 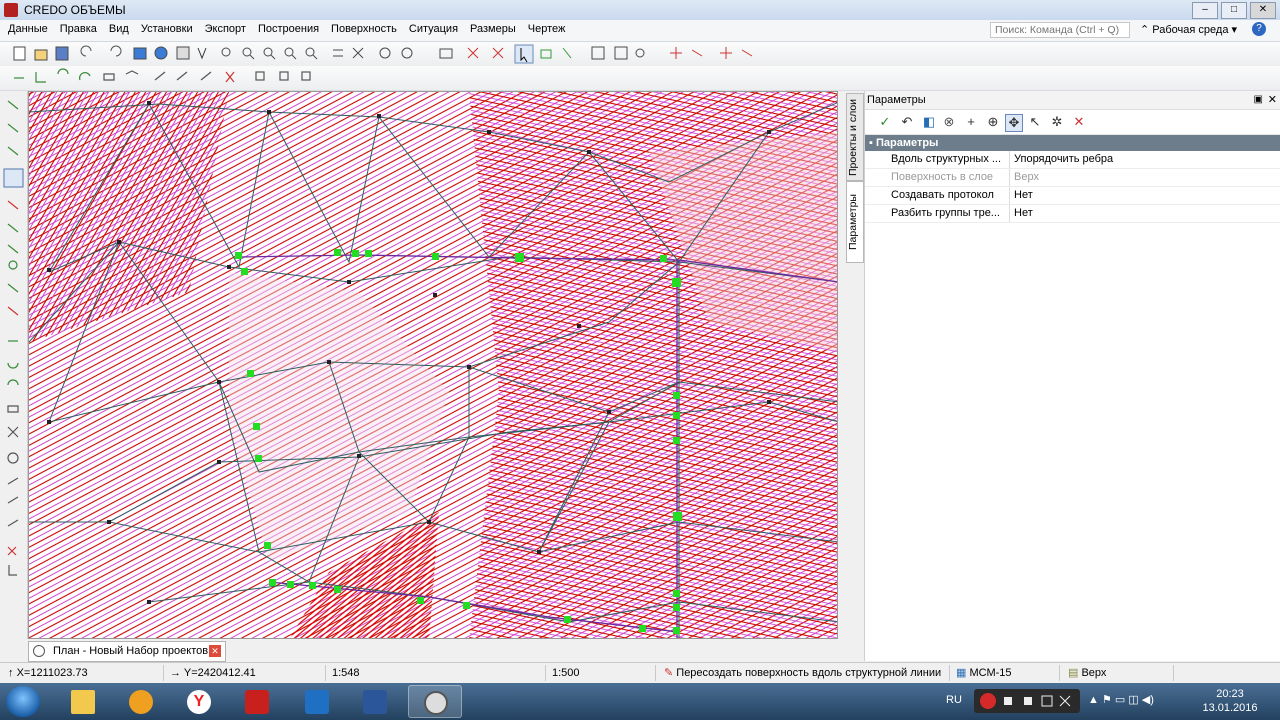 What do you see at coordinates (896, 100) in the screenshot?
I see `panel-title: Параметры` at bounding box center [896, 100].